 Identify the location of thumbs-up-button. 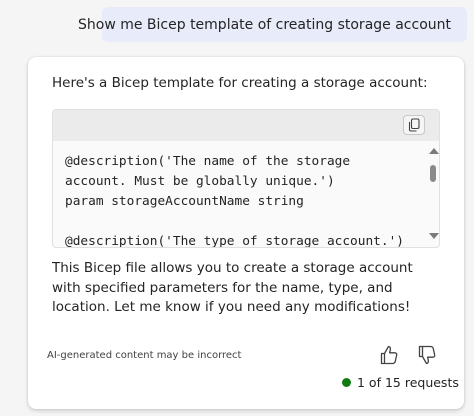
(389, 355).